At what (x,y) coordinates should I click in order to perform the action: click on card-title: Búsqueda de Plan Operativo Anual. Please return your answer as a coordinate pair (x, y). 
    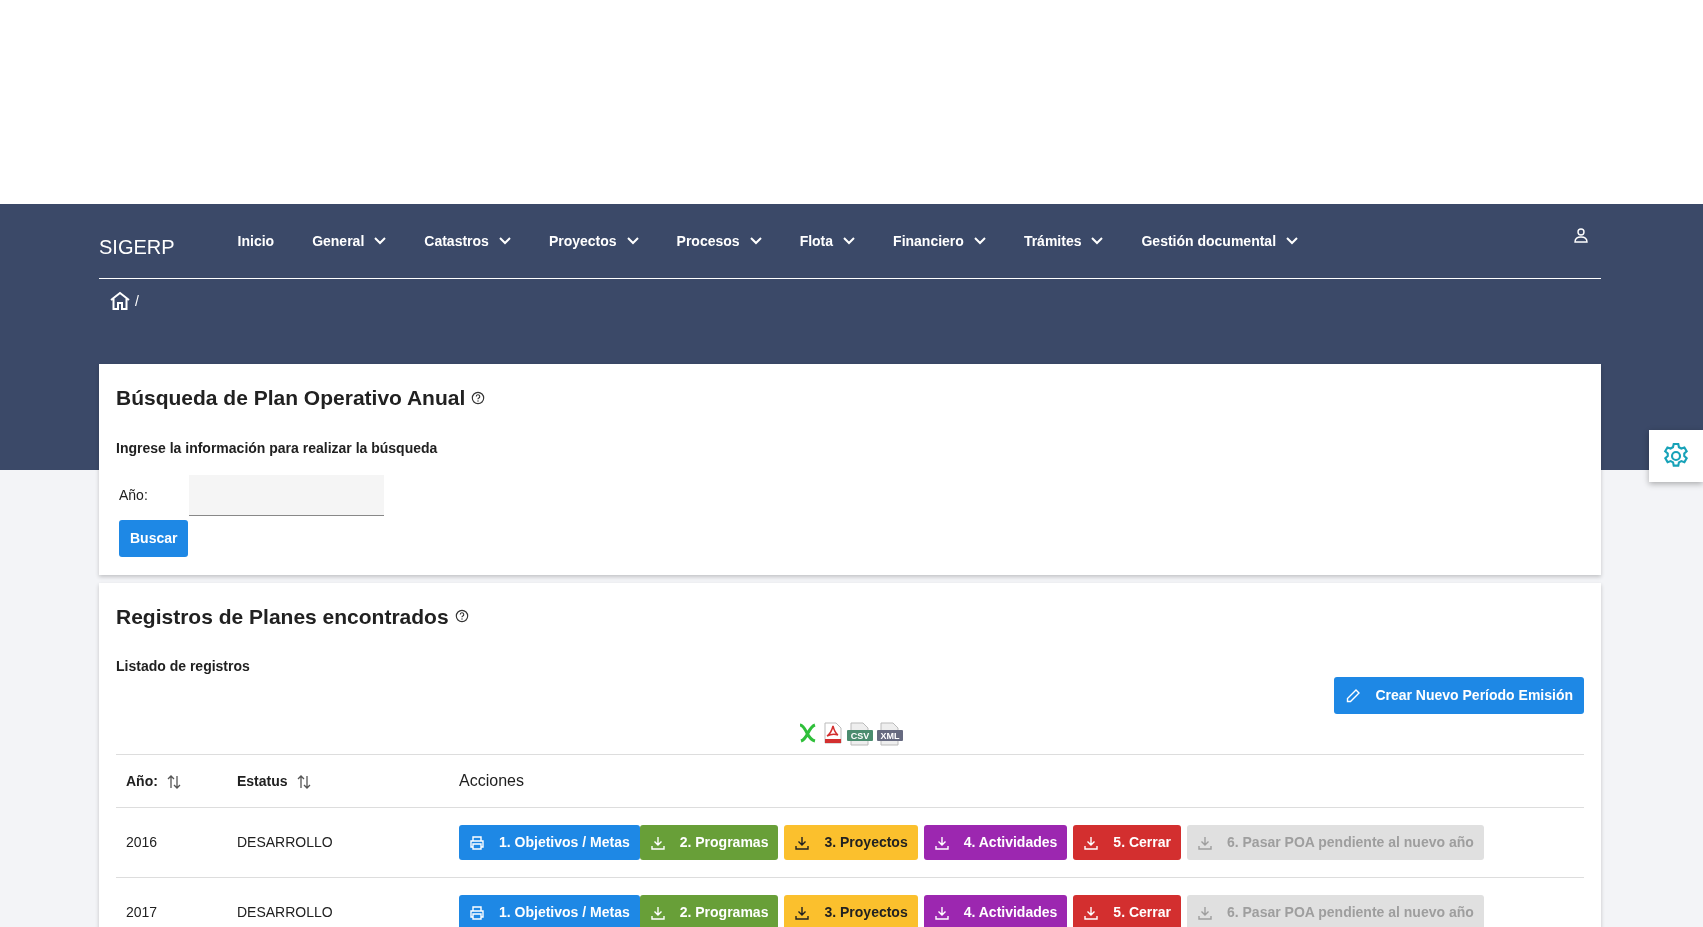
    Looking at the image, I should click on (291, 398).